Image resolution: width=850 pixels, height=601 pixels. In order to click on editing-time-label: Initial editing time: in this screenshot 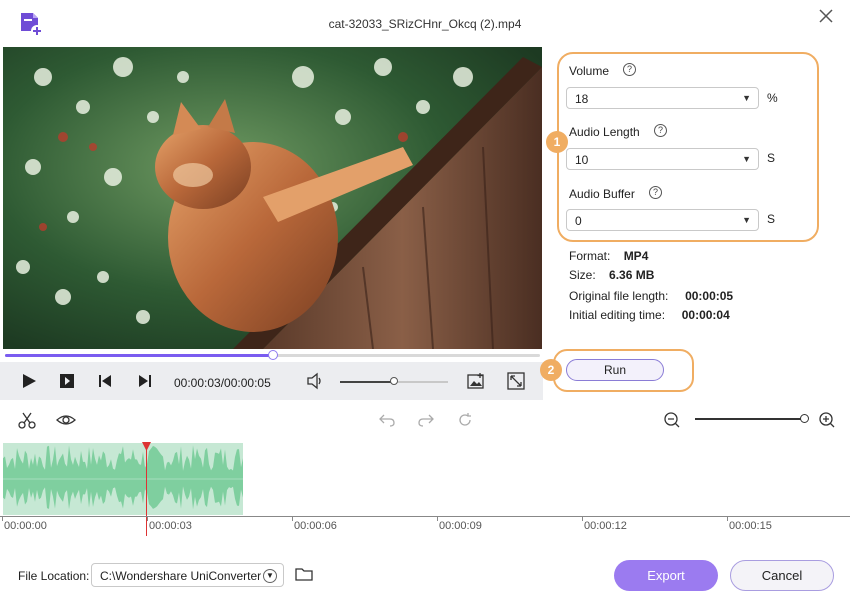, I will do `click(617, 315)`.